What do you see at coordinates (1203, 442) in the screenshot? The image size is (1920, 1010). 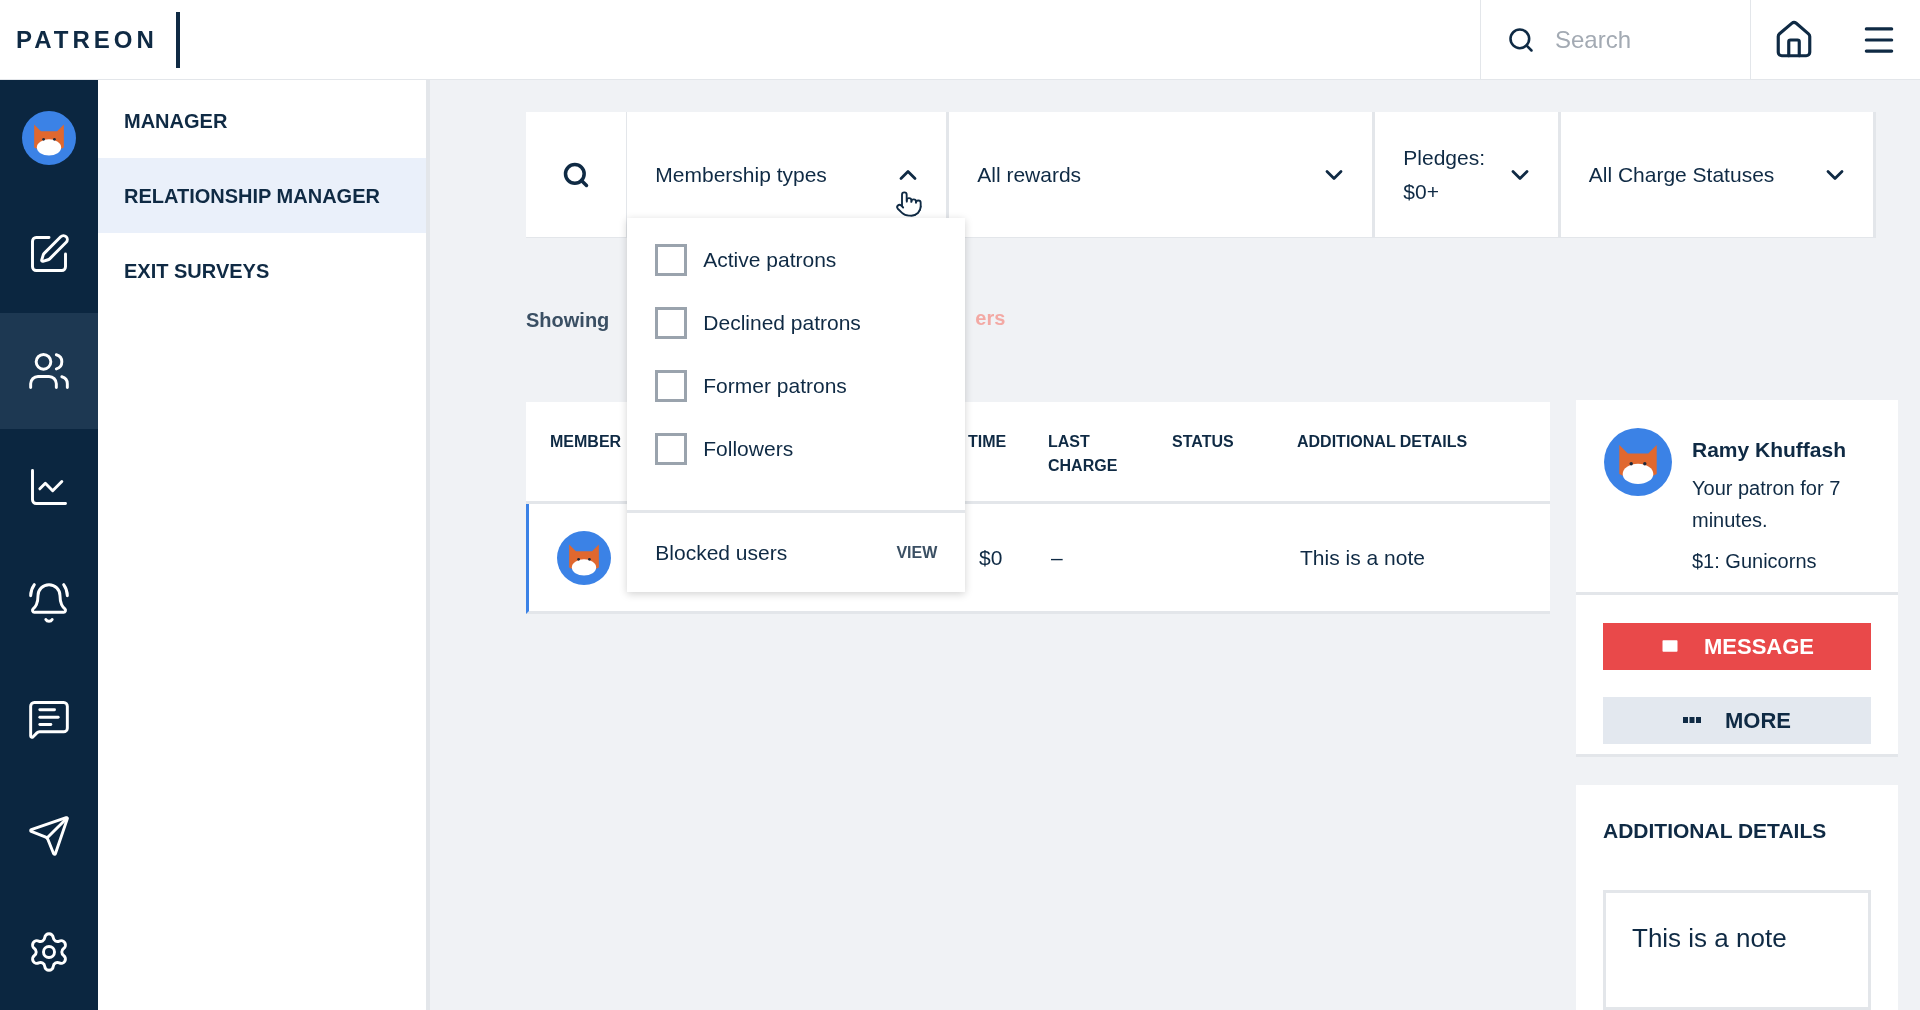 I see `column-header: STATUS` at bounding box center [1203, 442].